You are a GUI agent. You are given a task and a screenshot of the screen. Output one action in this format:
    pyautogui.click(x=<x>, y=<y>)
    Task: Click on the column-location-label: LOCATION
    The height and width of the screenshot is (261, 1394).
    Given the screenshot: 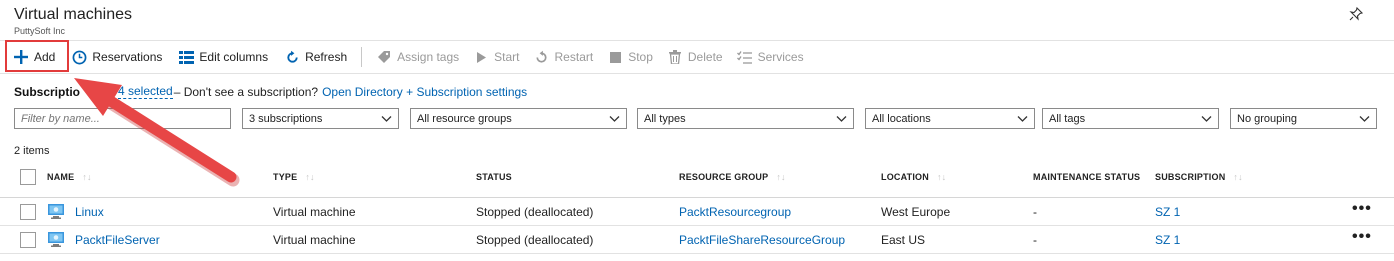 What is the action you would take?
    pyautogui.click(x=905, y=177)
    